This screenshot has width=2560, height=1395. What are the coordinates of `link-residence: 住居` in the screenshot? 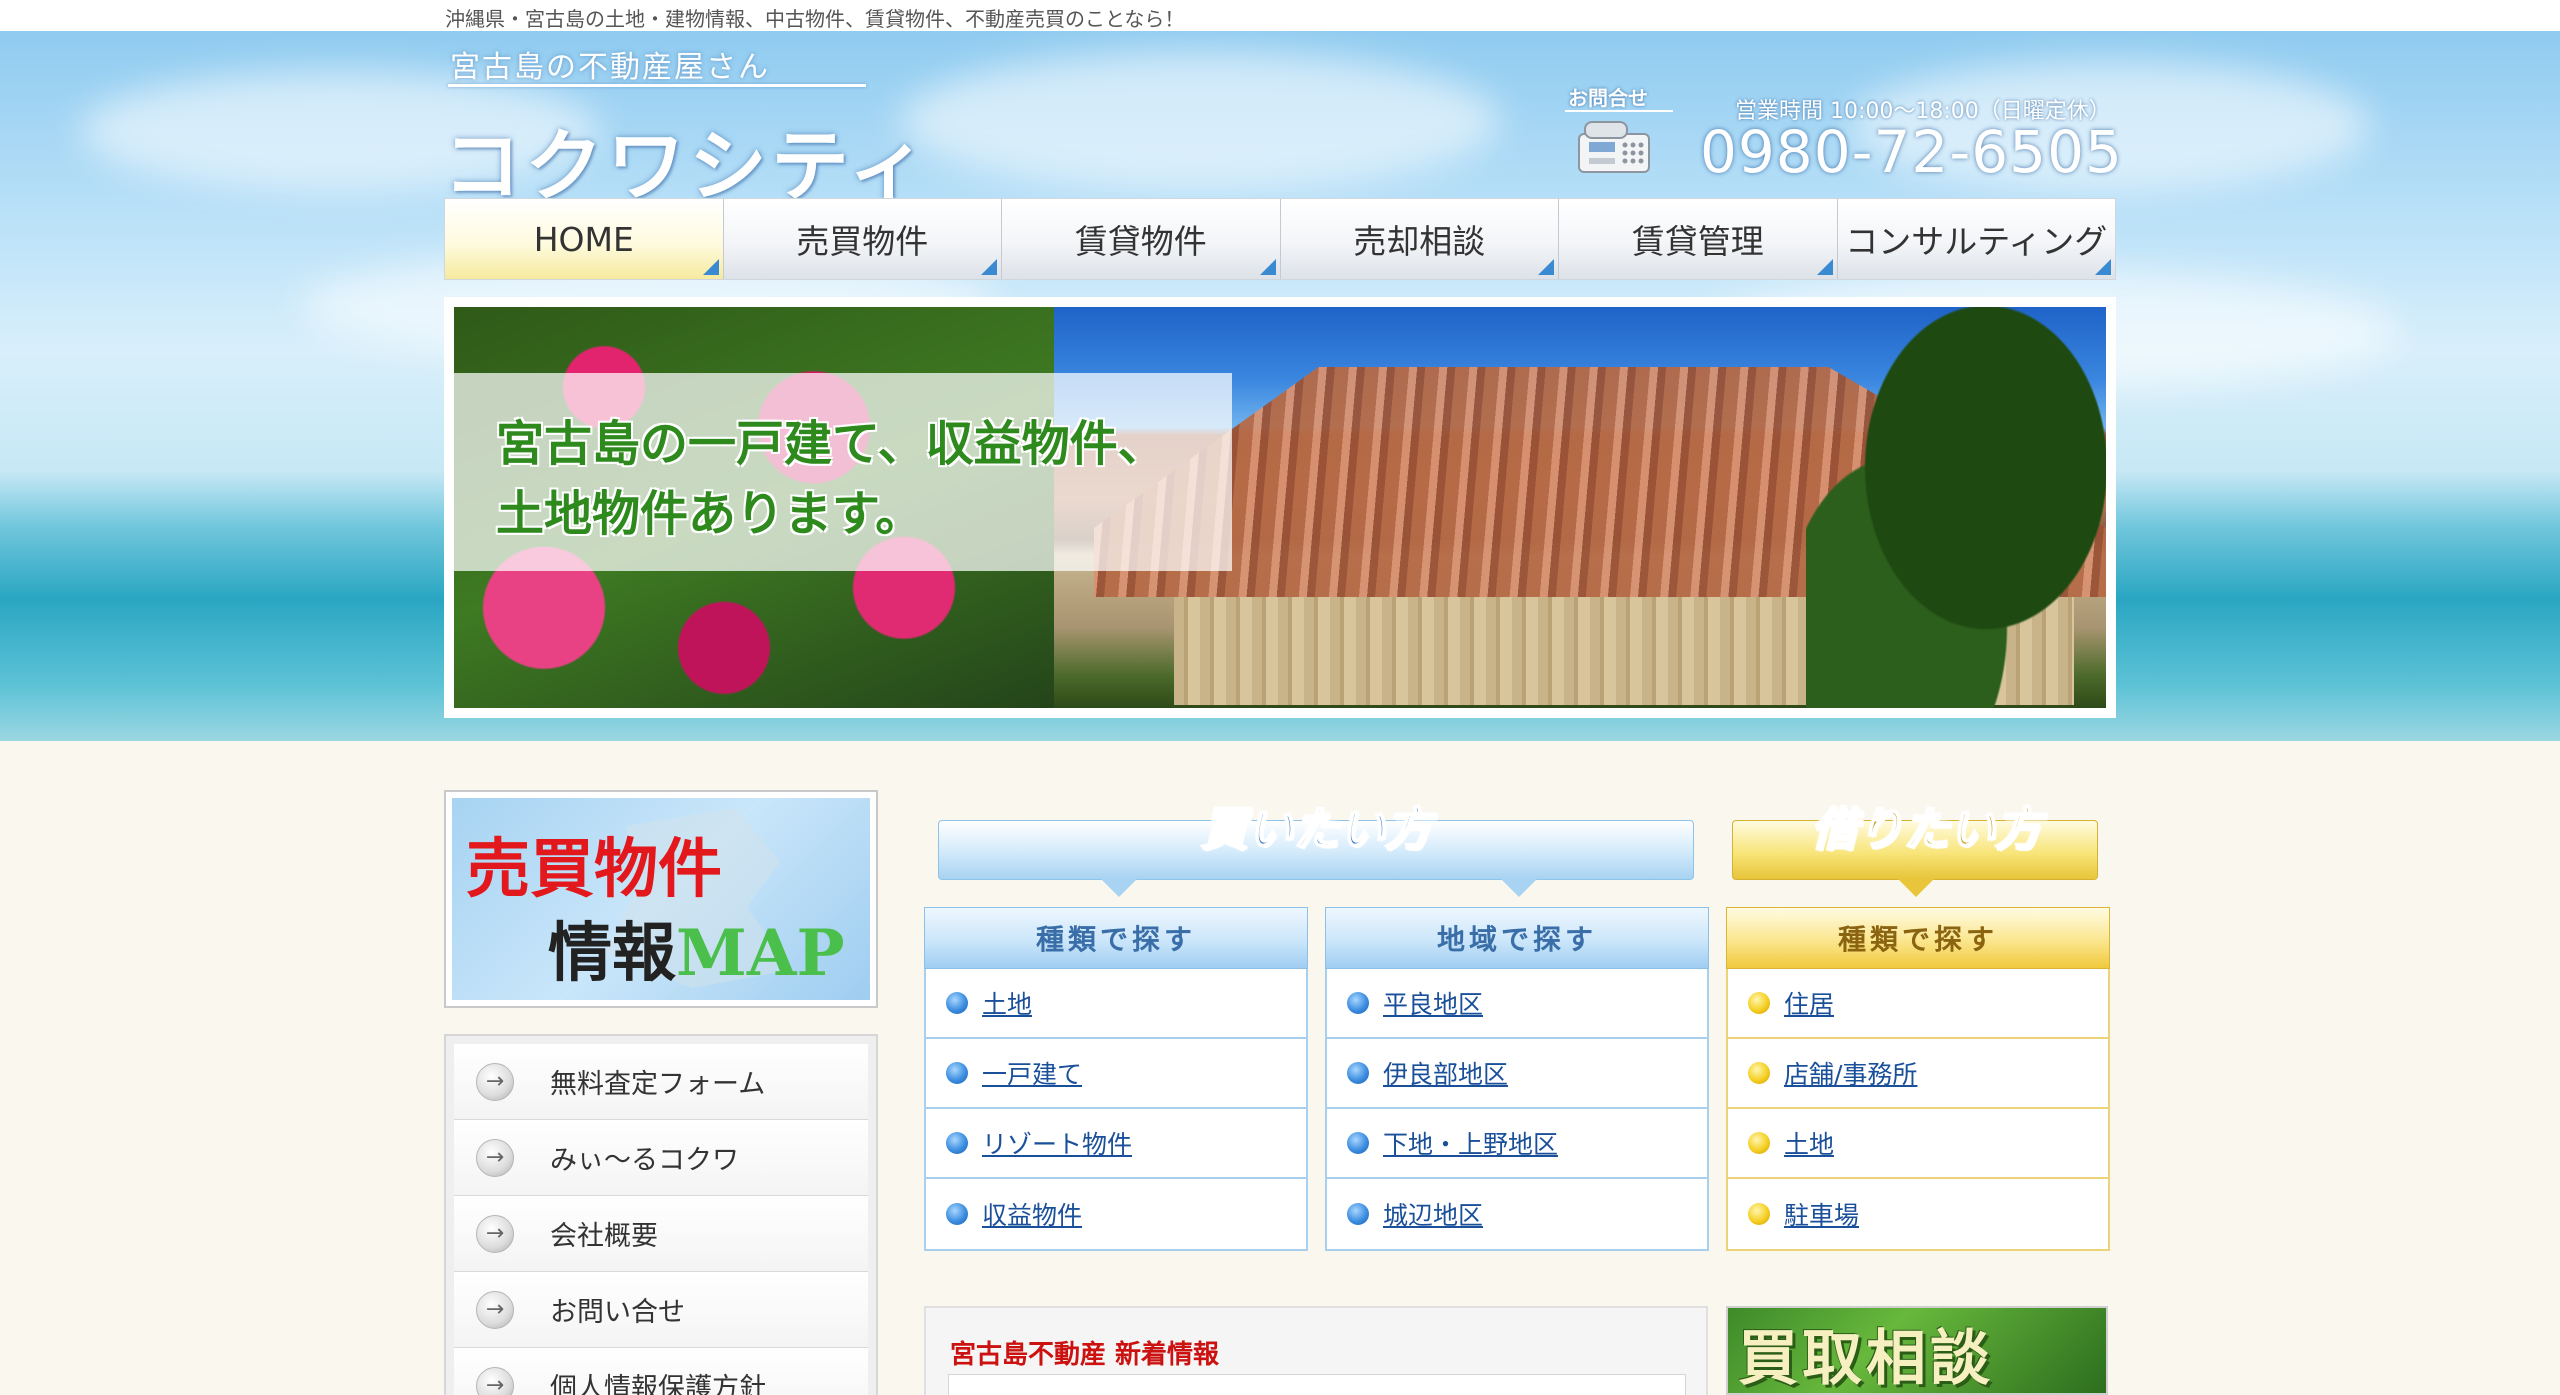 It's located at (1809, 1003).